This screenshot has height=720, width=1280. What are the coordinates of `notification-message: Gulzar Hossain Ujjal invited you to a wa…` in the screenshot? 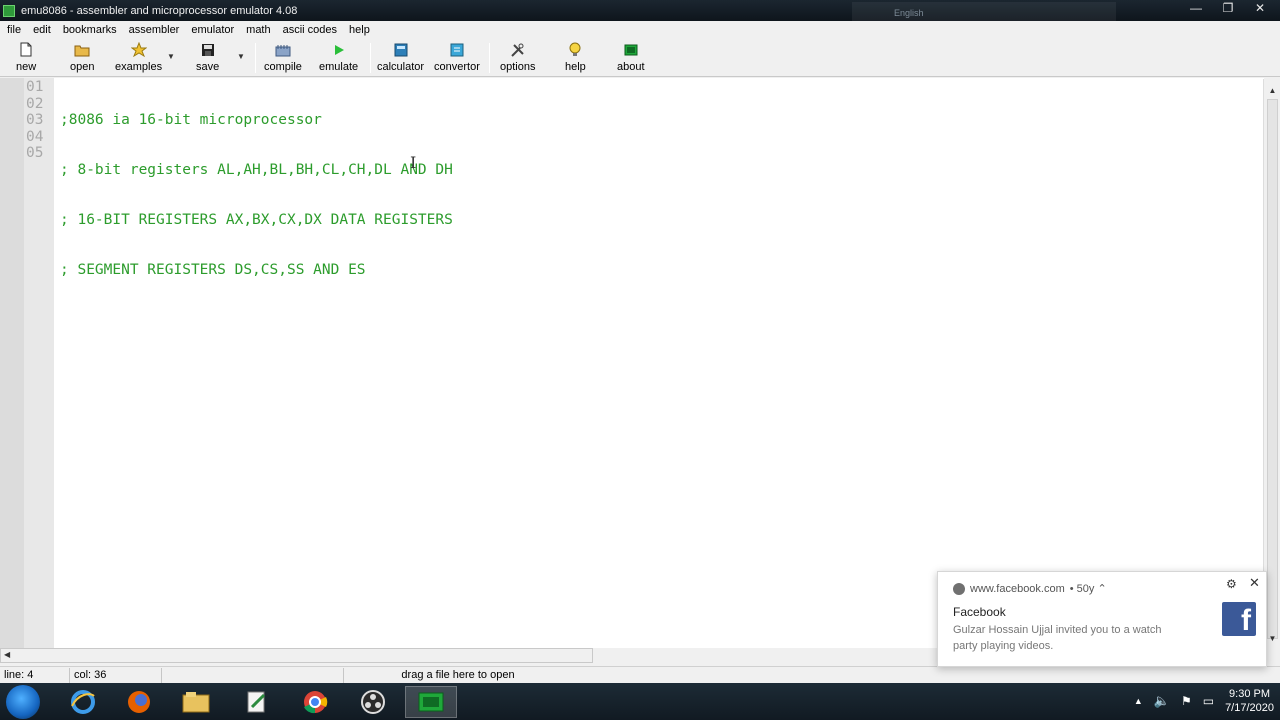 It's located at (1057, 638).